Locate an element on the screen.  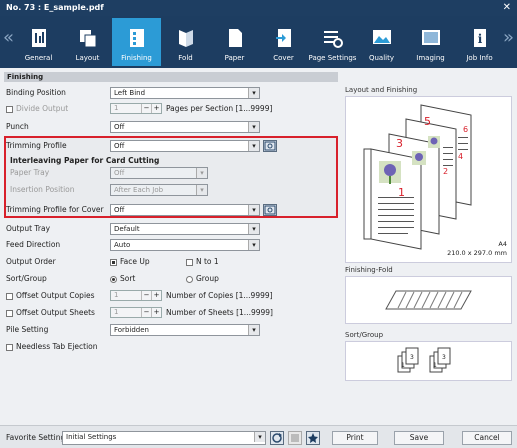
tab-fold: Fold is located at coordinates (185, 42).